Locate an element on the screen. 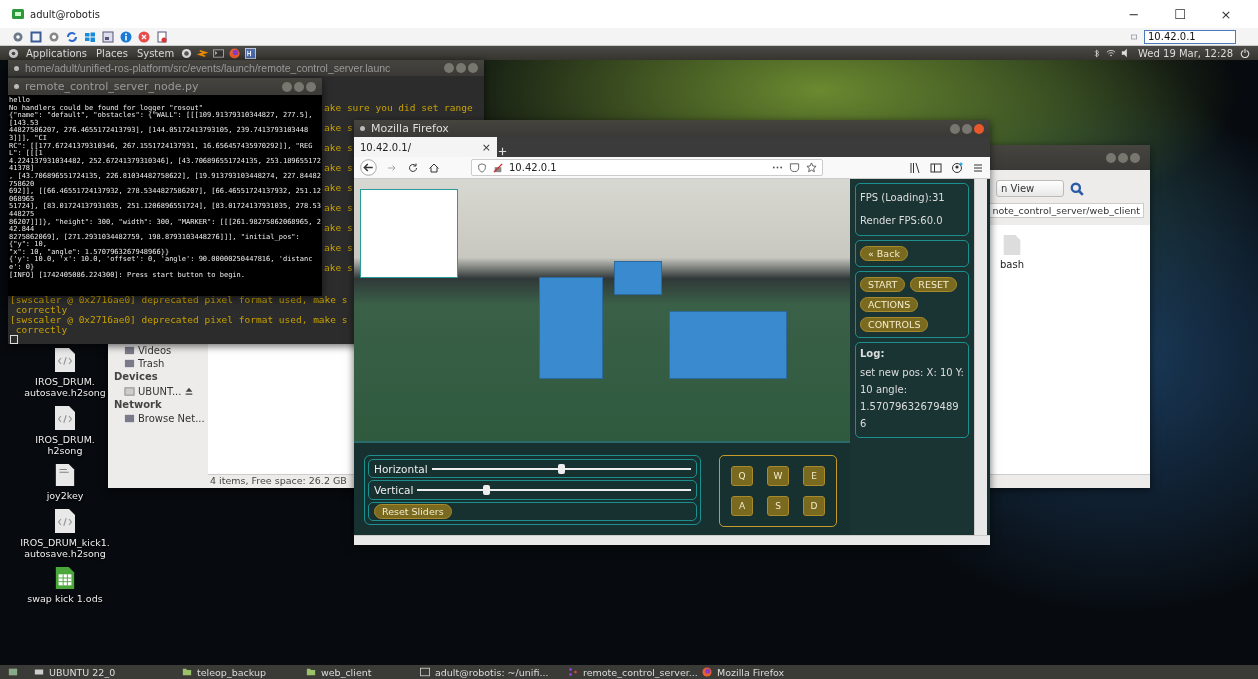 The height and width of the screenshot is (679, 1258). window-control-button: × is located at coordinates (1226, 14).